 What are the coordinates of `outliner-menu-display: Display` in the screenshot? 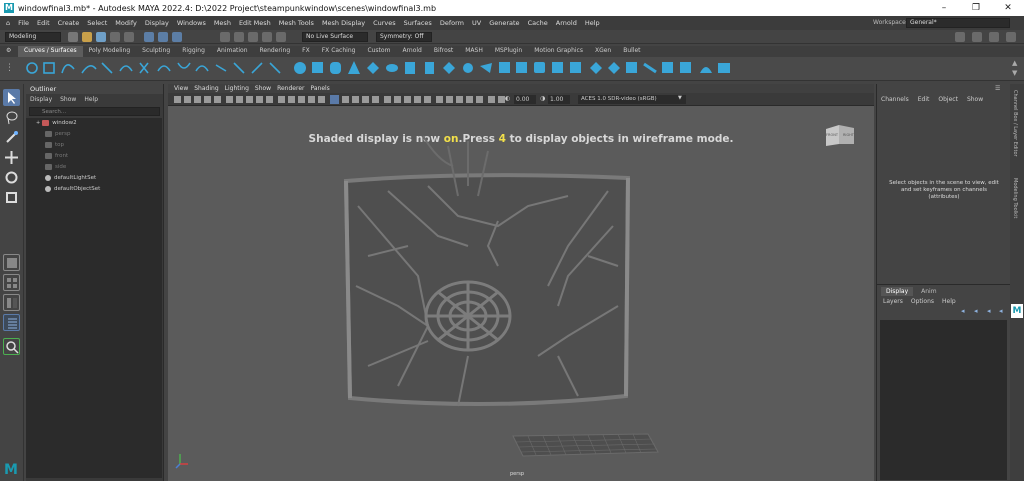 It's located at (41, 99).